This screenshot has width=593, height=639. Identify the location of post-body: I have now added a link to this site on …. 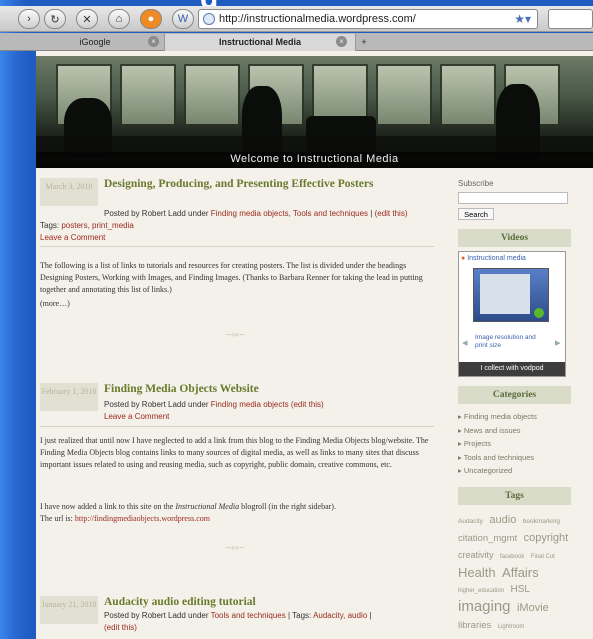
(188, 512).